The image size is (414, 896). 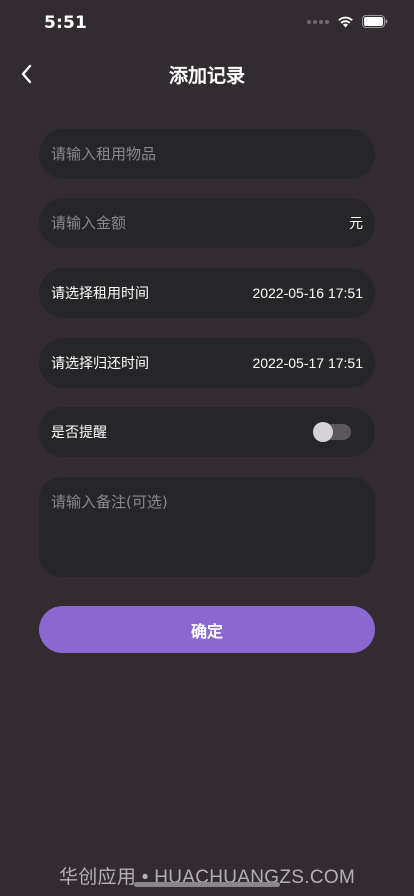 What do you see at coordinates (307, 293) in the screenshot?
I see `rent-time-value: 2022-05-16 17:51` at bounding box center [307, 293].